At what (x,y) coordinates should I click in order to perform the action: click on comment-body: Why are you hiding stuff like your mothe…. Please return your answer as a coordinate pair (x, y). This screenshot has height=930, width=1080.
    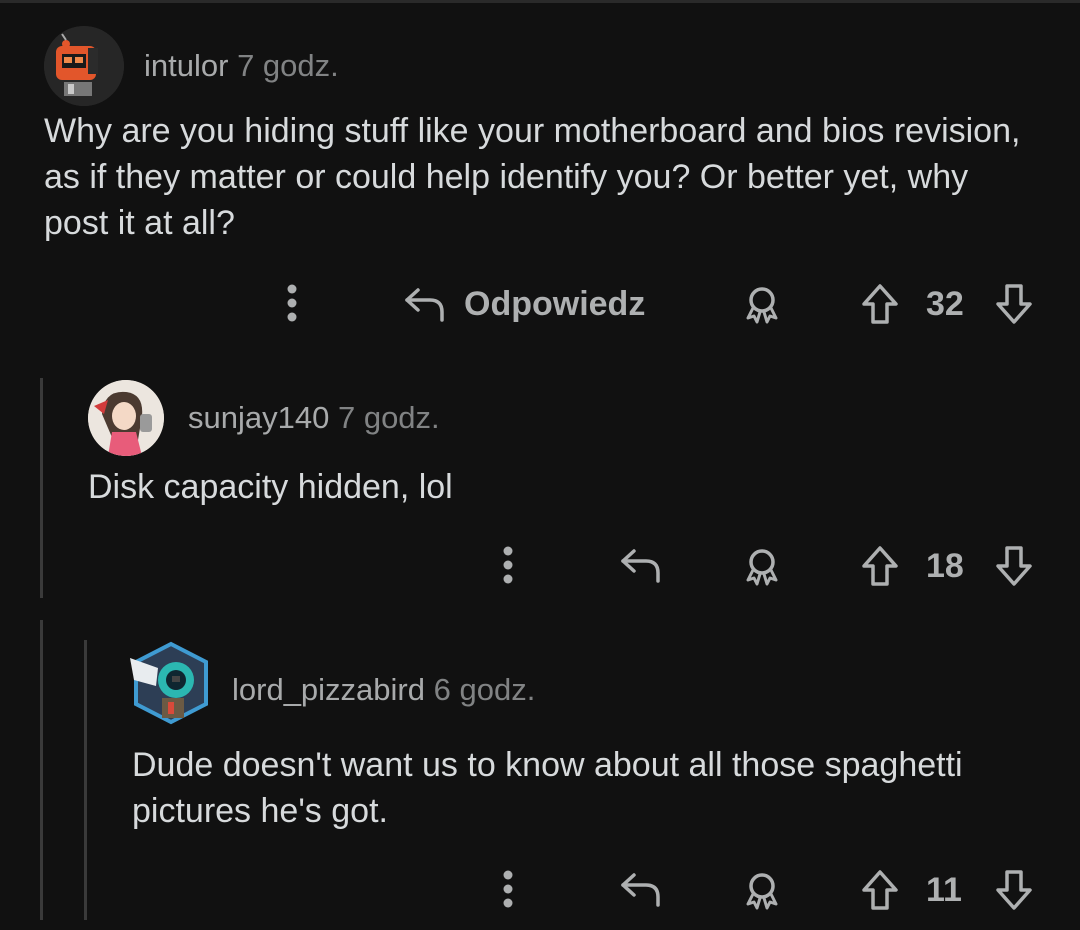
    Looking at the image, I should click on (532, 177).